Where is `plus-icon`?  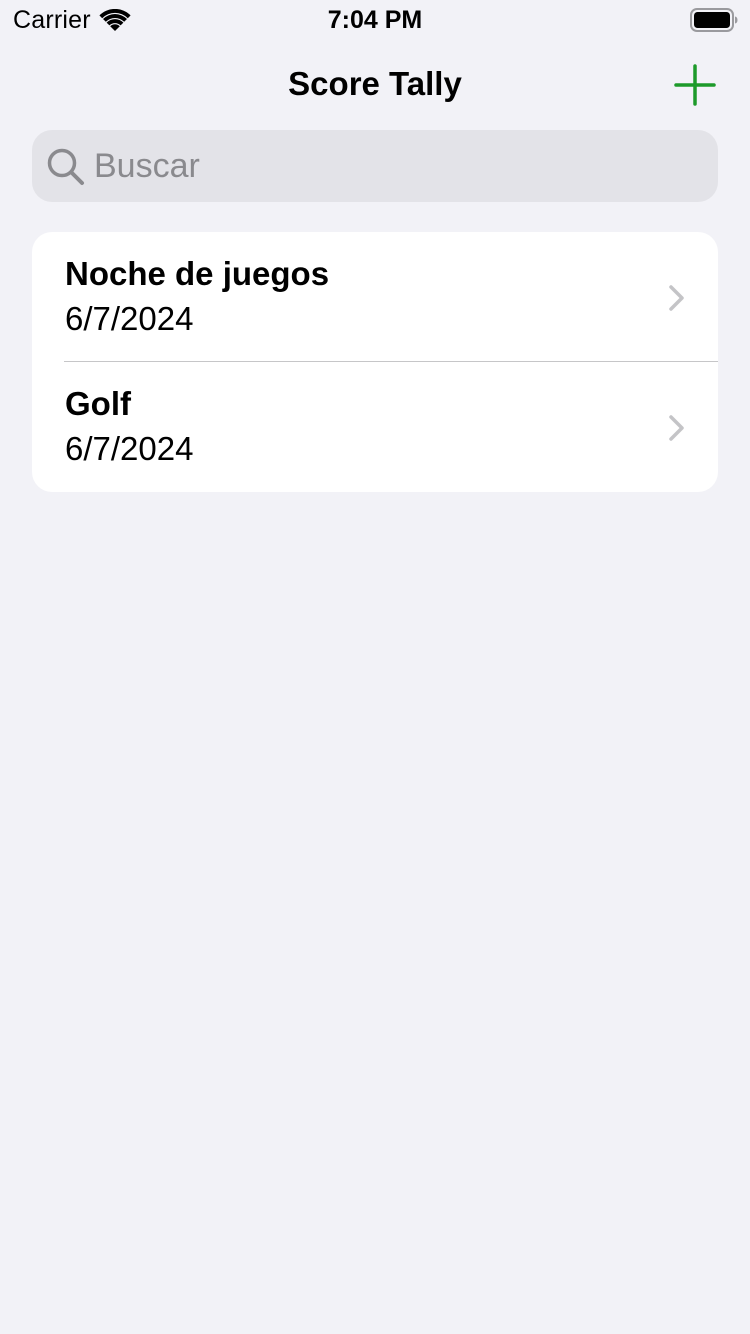 plus-icon is located at coordinates (695, 85).